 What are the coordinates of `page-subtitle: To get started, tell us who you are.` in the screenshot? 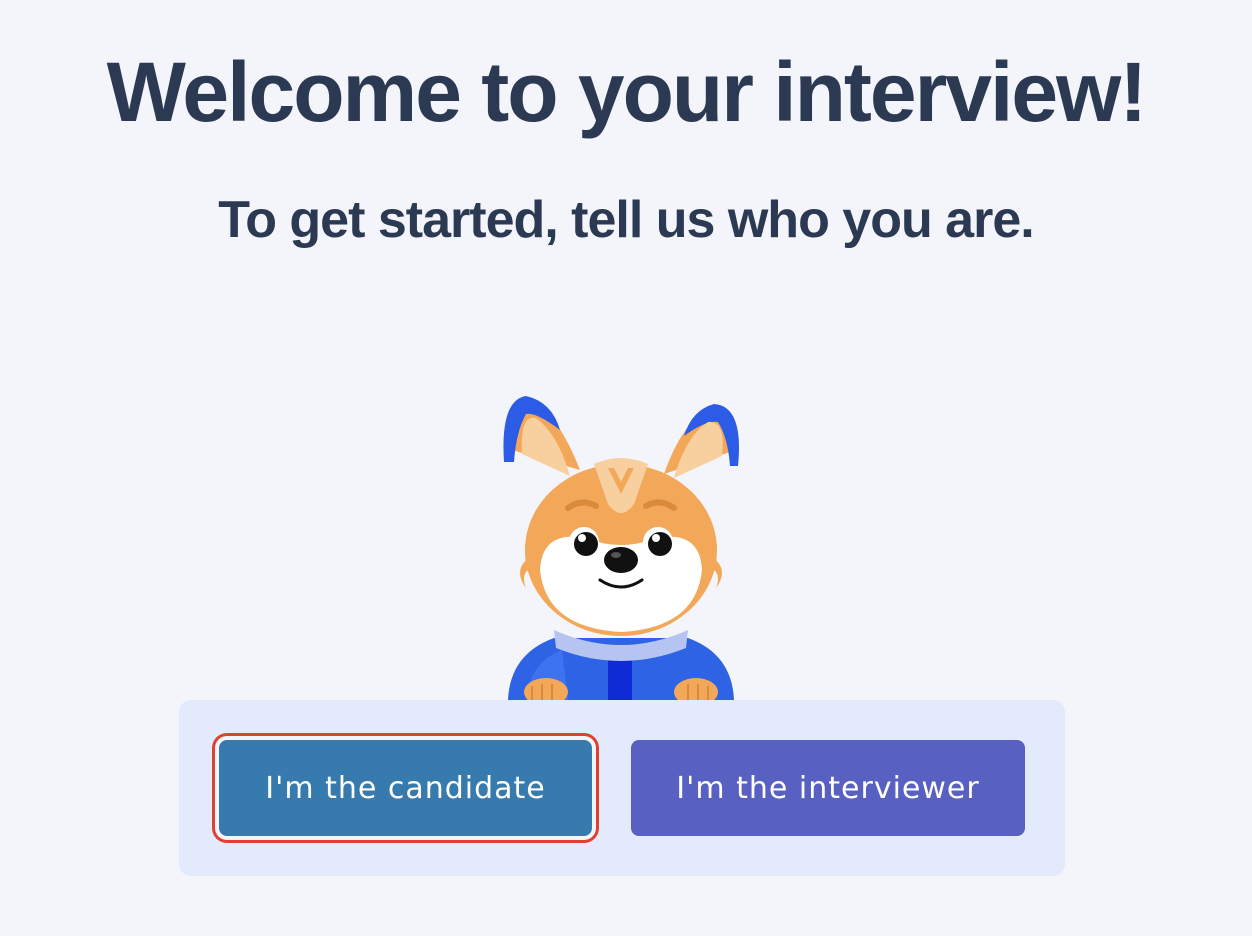 It's located at (626, 220).